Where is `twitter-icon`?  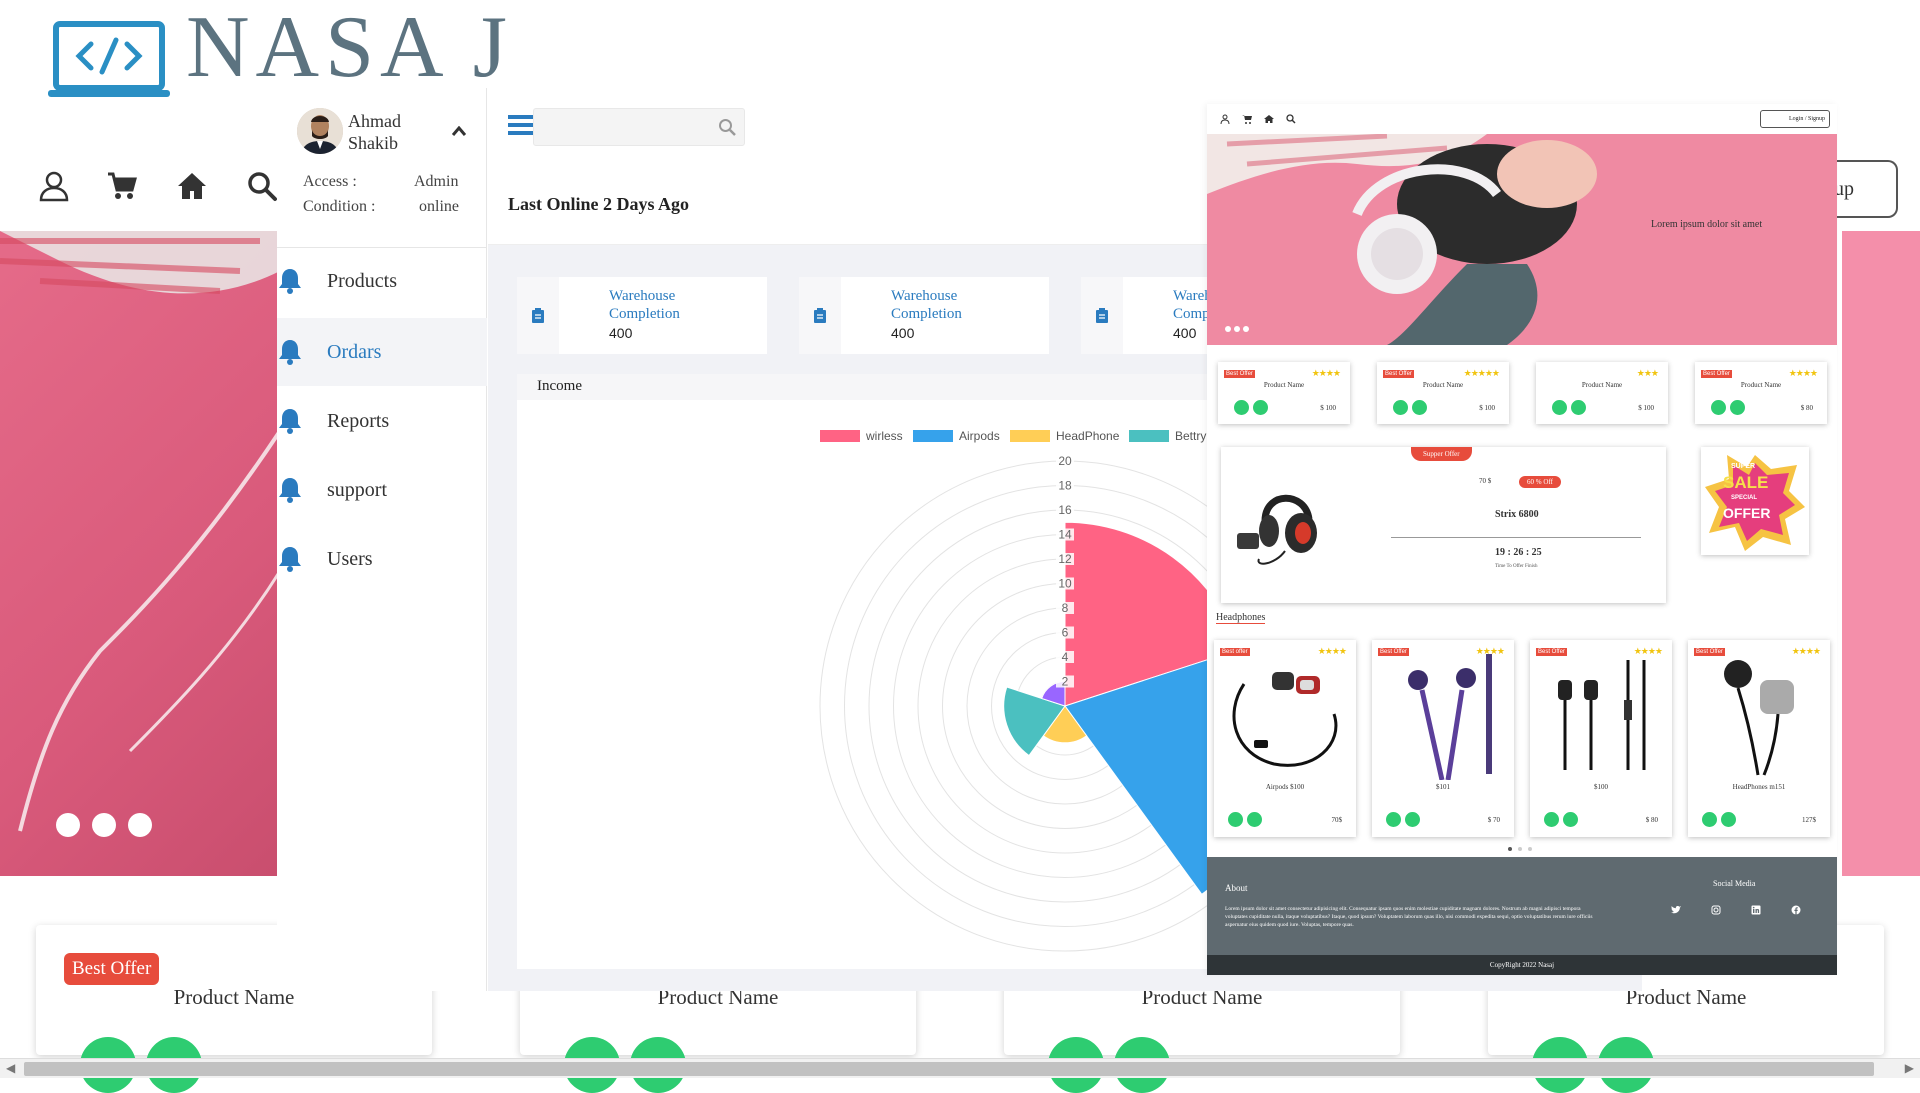
twitter-icon is located at coordinates (1676, 910).